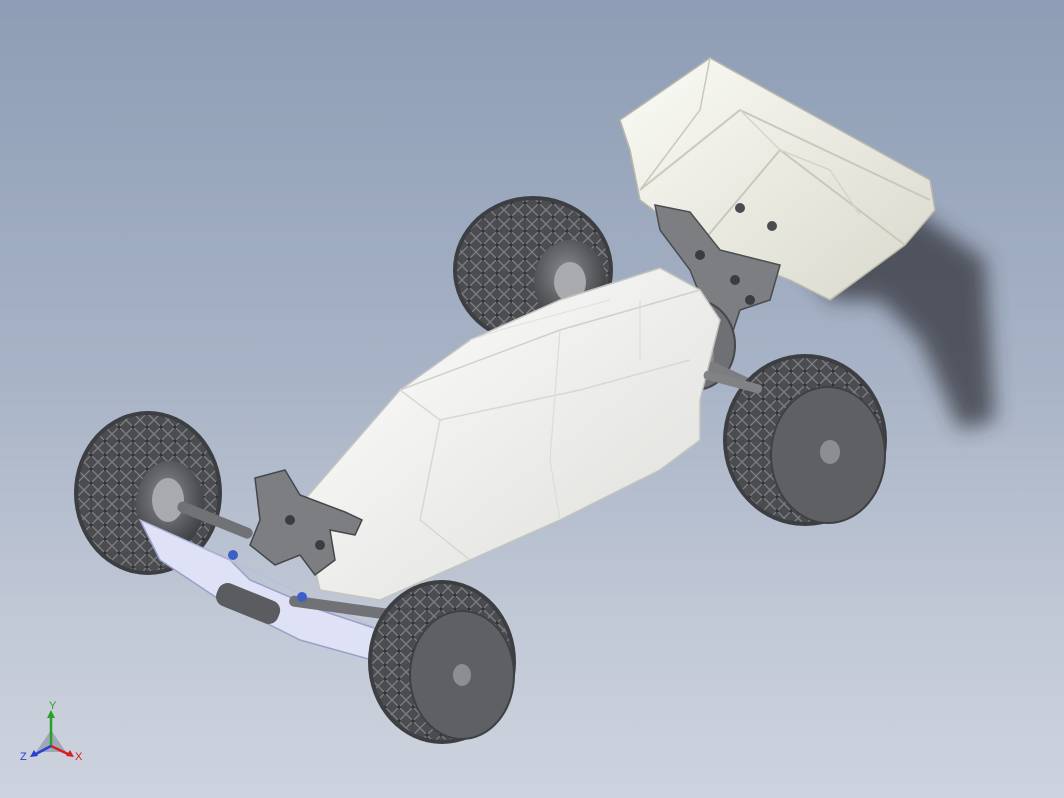  Describe the element at coordinates (442, 662) in the screenshot. I see `wheel-front-right` at that location.